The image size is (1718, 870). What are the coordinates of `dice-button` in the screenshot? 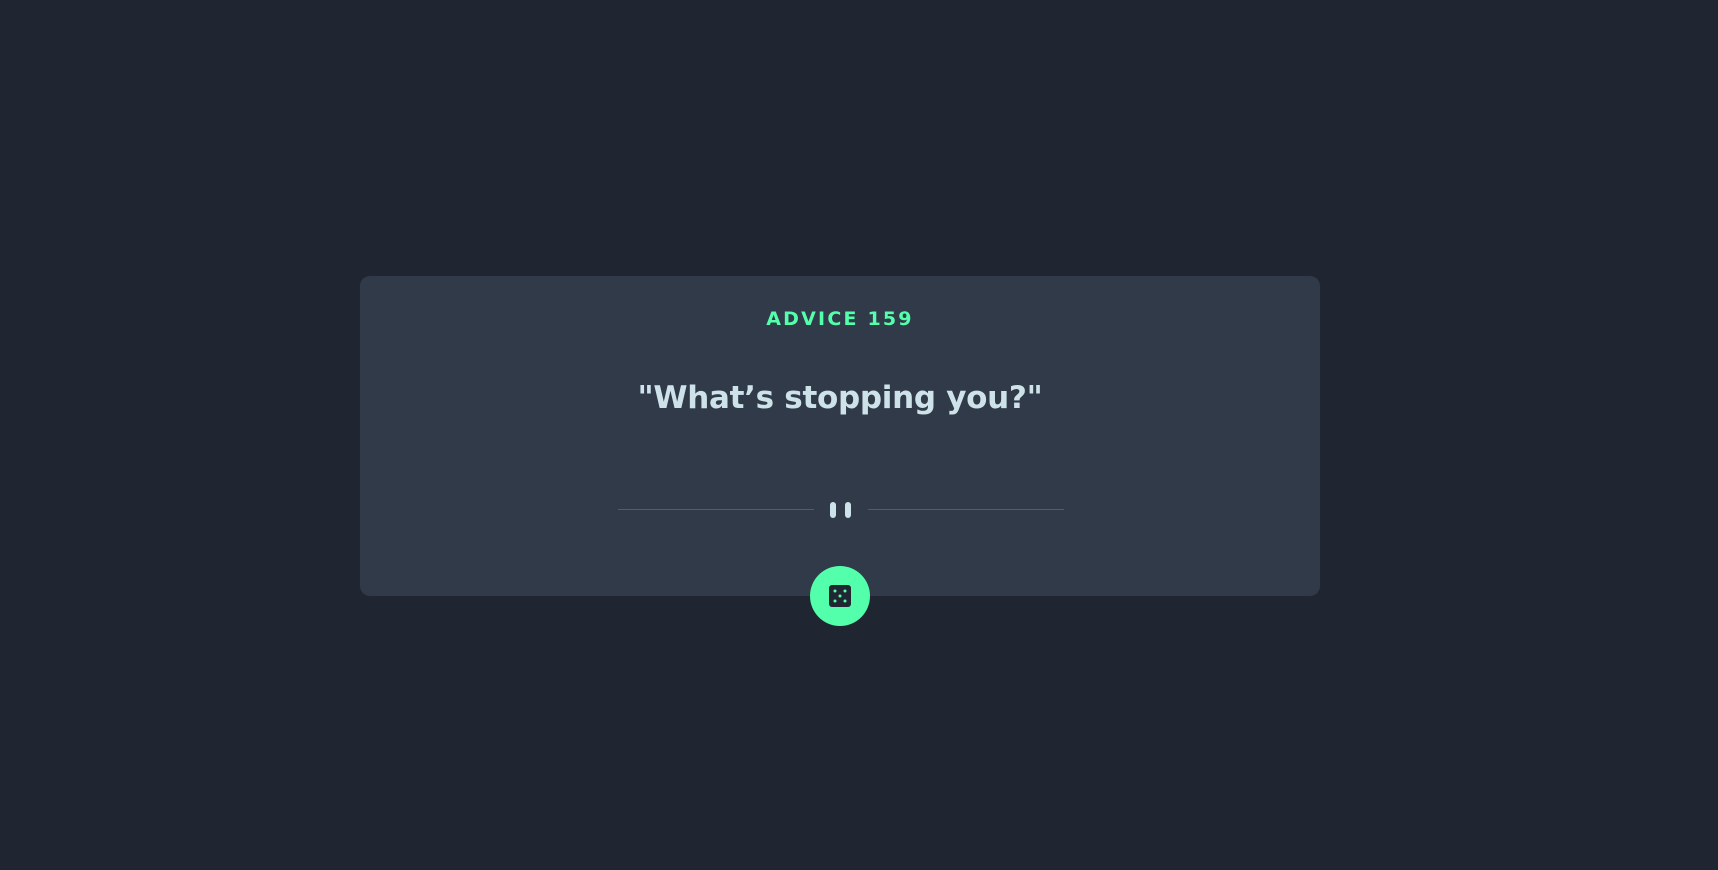 It's located at (840, 596).